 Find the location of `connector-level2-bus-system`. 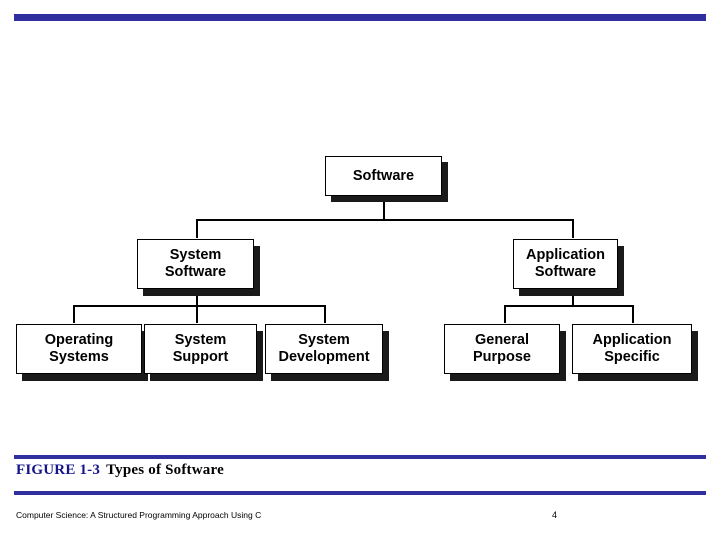

connector-level2-bus-system is located at coordinates (199, 306).